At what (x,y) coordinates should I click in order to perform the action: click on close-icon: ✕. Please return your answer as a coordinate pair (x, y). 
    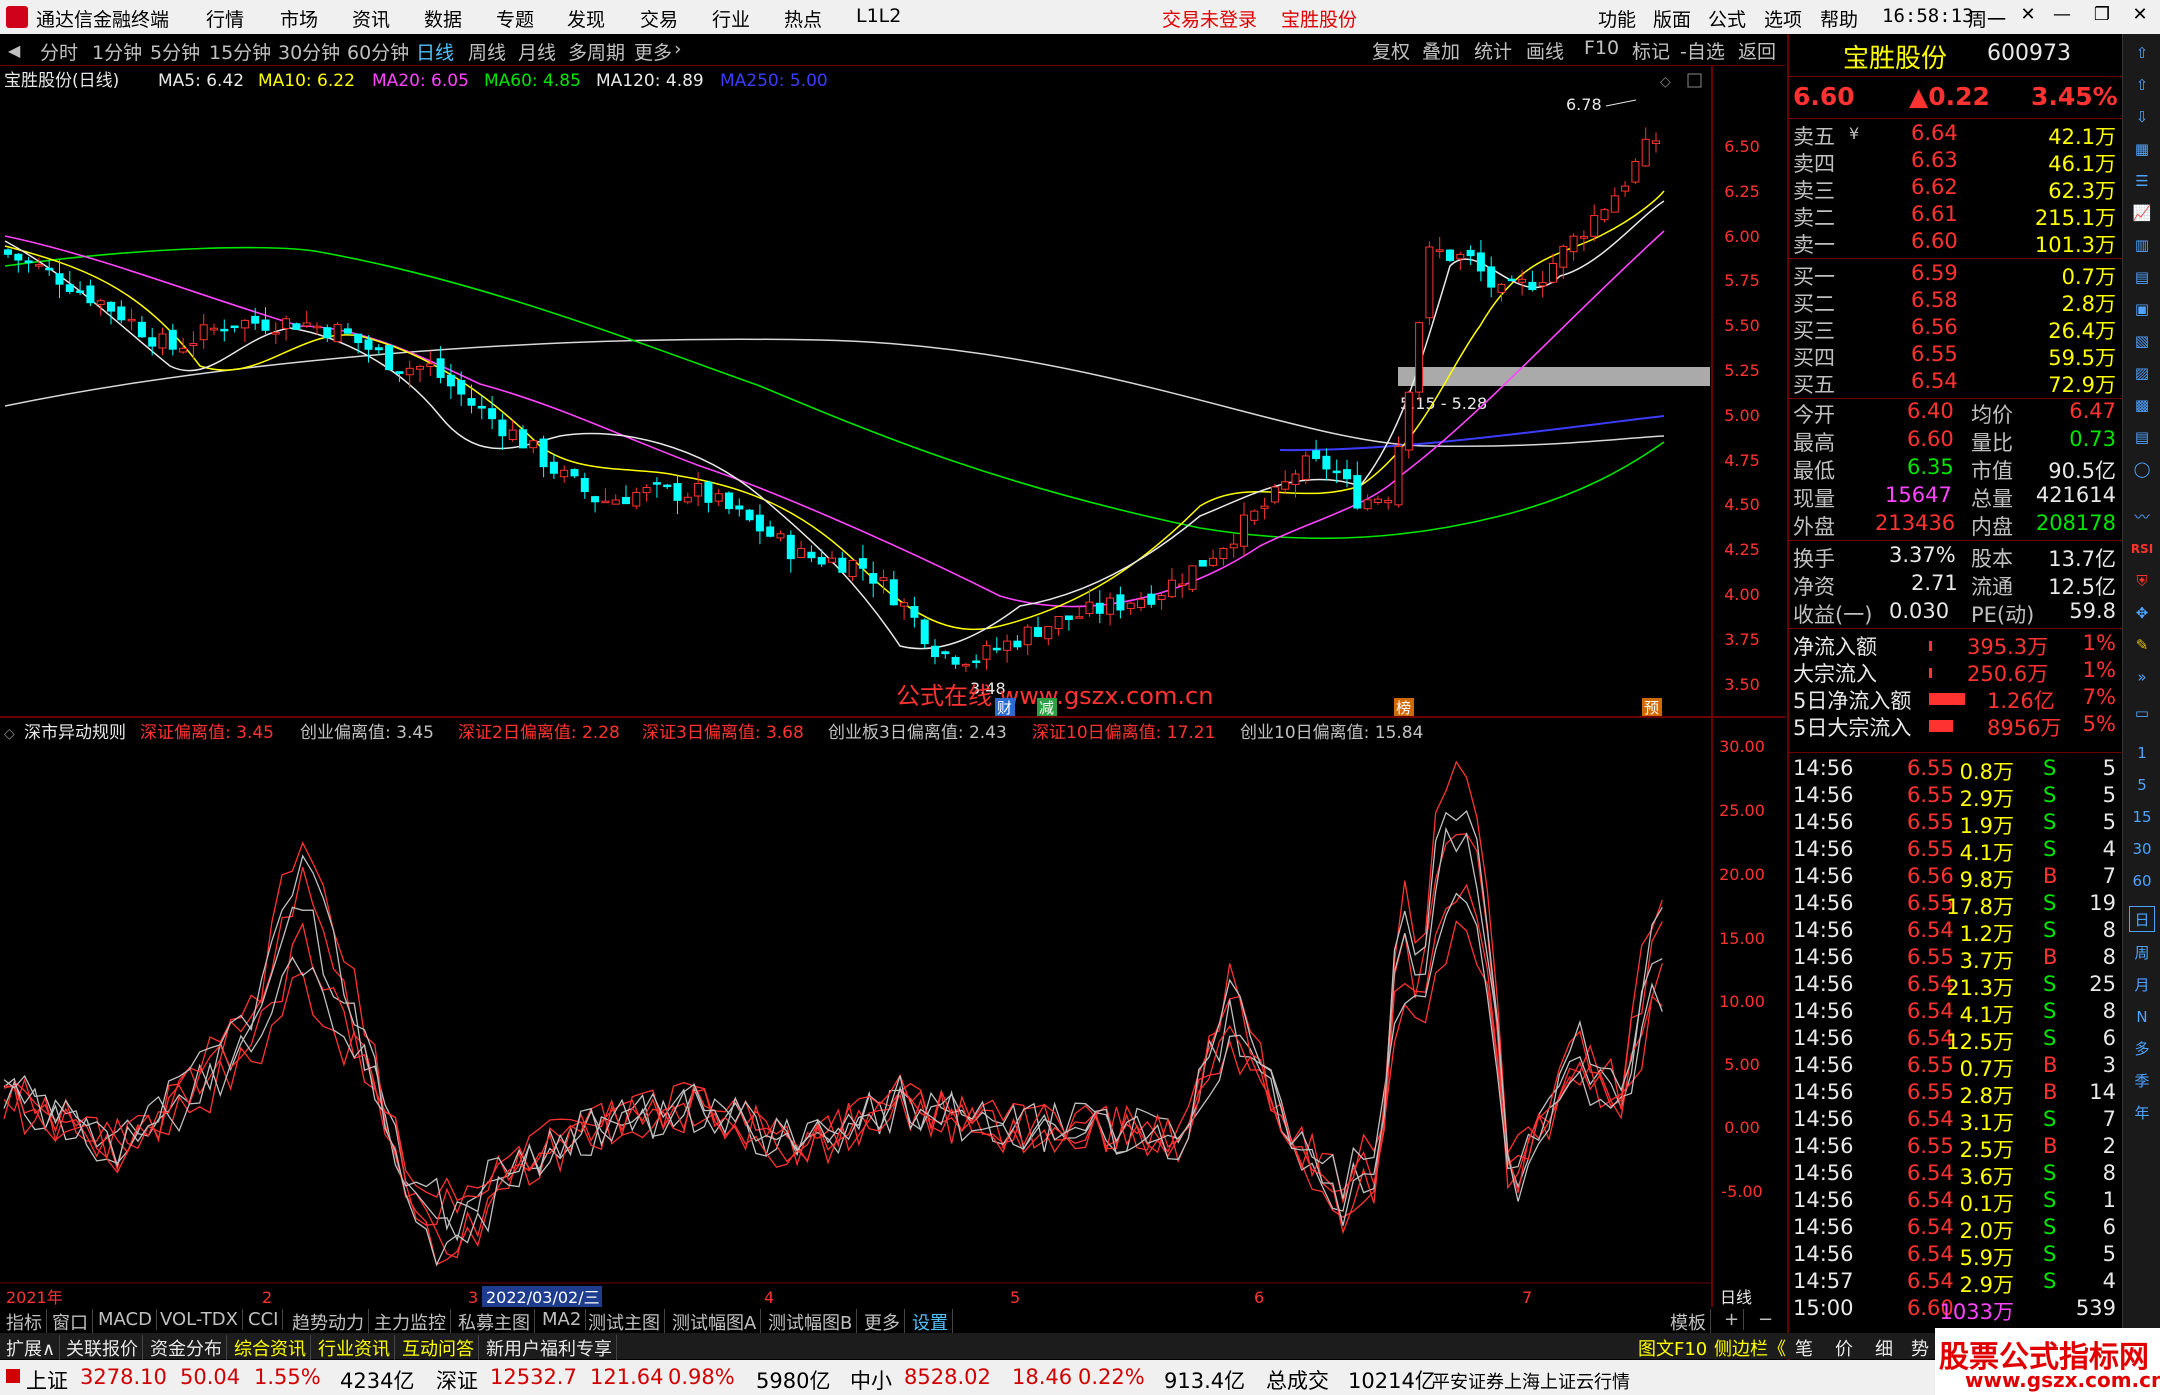
    Looking at the image, I should click on (2140, 16).